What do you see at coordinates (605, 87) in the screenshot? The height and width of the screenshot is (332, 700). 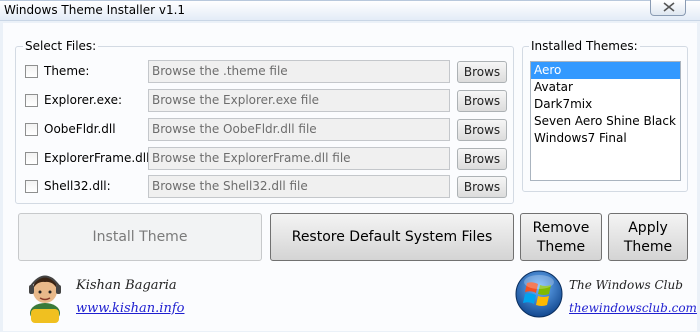 I see `theme-list-item: Avatar` at bounding box center [605, 87].